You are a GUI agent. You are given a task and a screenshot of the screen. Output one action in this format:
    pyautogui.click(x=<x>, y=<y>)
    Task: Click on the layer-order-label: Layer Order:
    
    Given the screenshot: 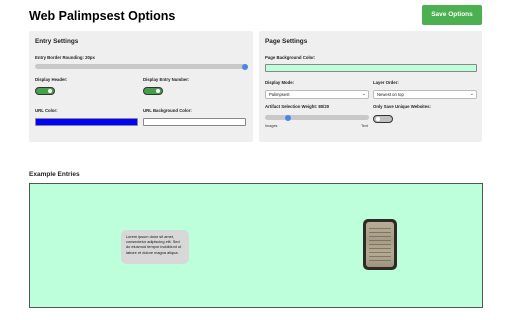 What is the action you would take?
    pyautogui.click(x=386, y=82)
    